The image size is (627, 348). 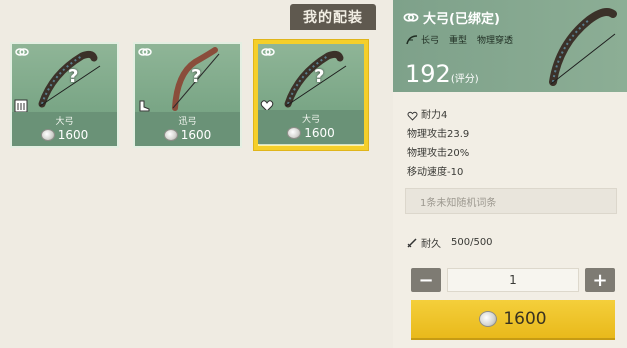 What do you see at coordinates (511, 201) in the screenshot?
I see `random-affix-box: 1条未知随机词条` at bounding box center [511, 201].